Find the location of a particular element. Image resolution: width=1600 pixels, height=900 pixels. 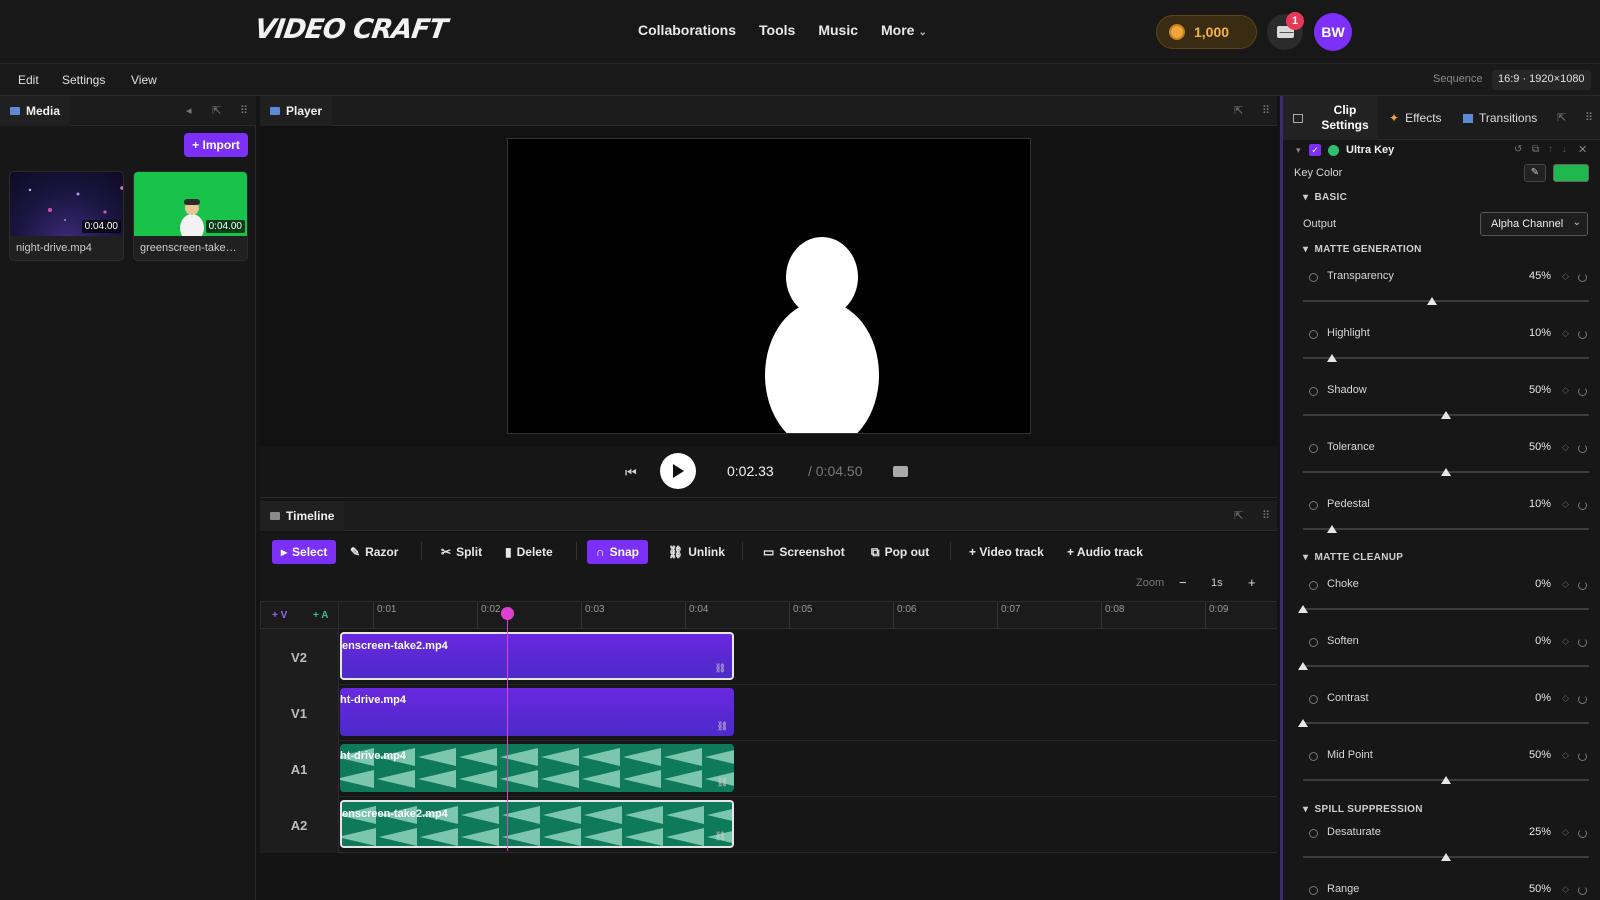

import-button: + Import is located at coordinates (216, 145).